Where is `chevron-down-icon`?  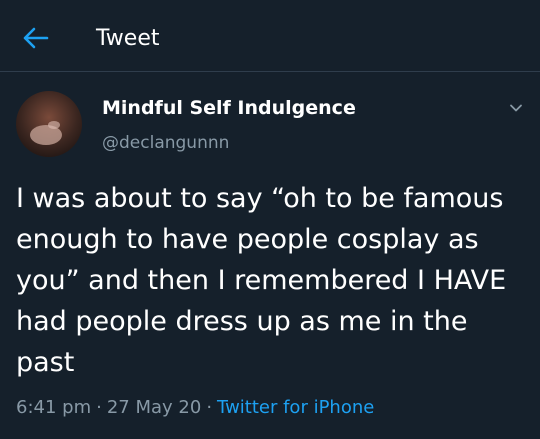 chevron-down-icon is located at coordinates (516, 108).